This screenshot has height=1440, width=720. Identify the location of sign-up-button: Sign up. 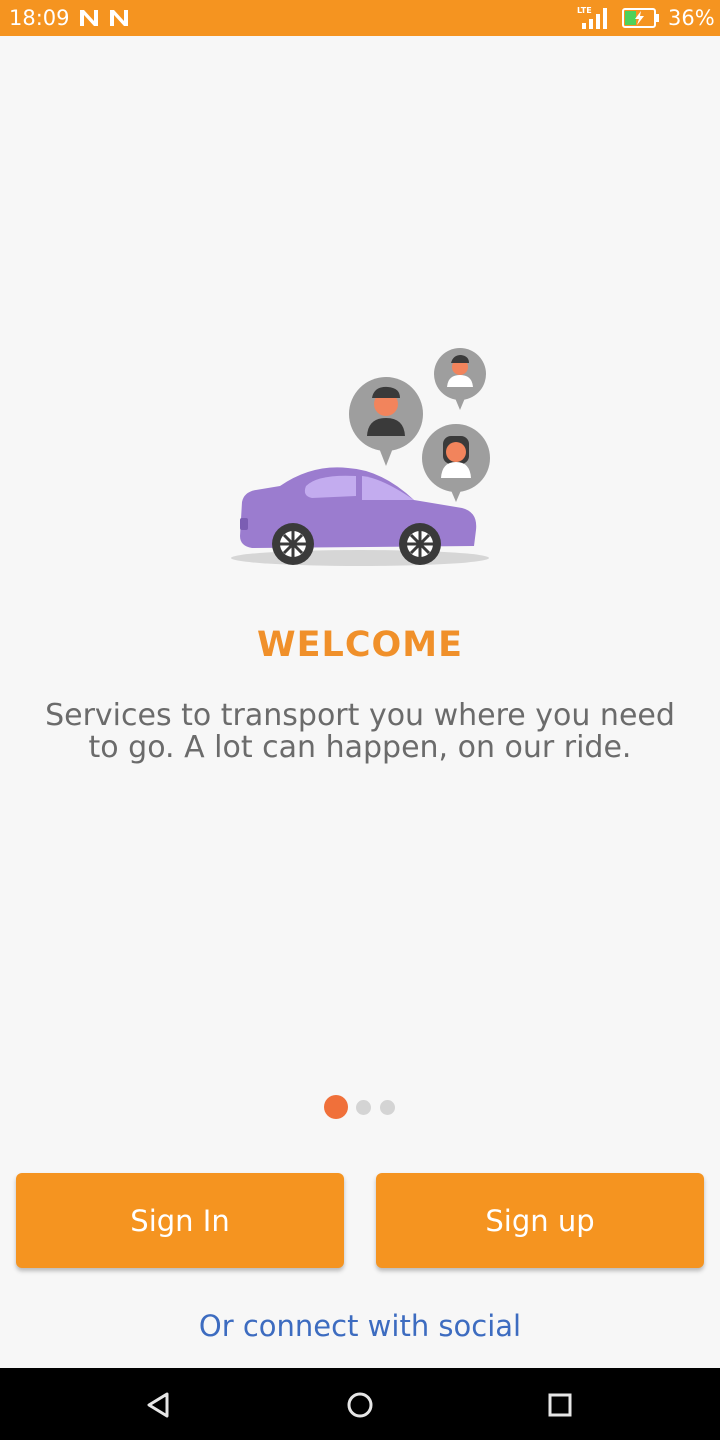
(540, 1220).